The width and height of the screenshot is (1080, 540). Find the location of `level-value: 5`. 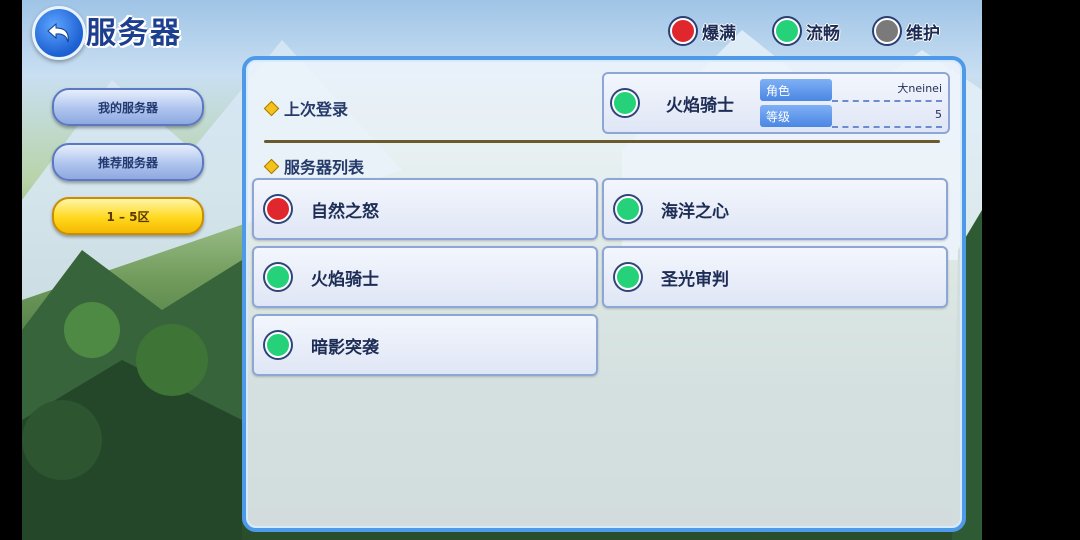

level-value: 5 is located at coordinates (887, 116).